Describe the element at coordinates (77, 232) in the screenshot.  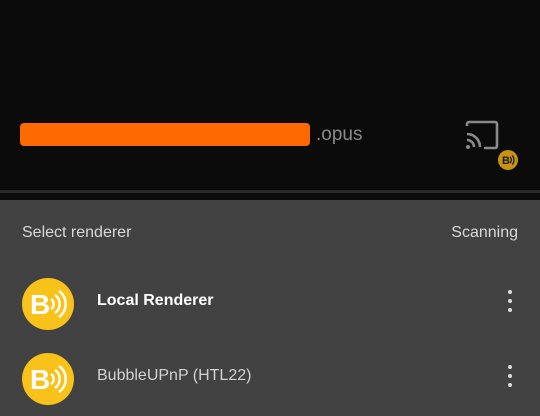
I see `sheet-title: Select renderer` at that location.